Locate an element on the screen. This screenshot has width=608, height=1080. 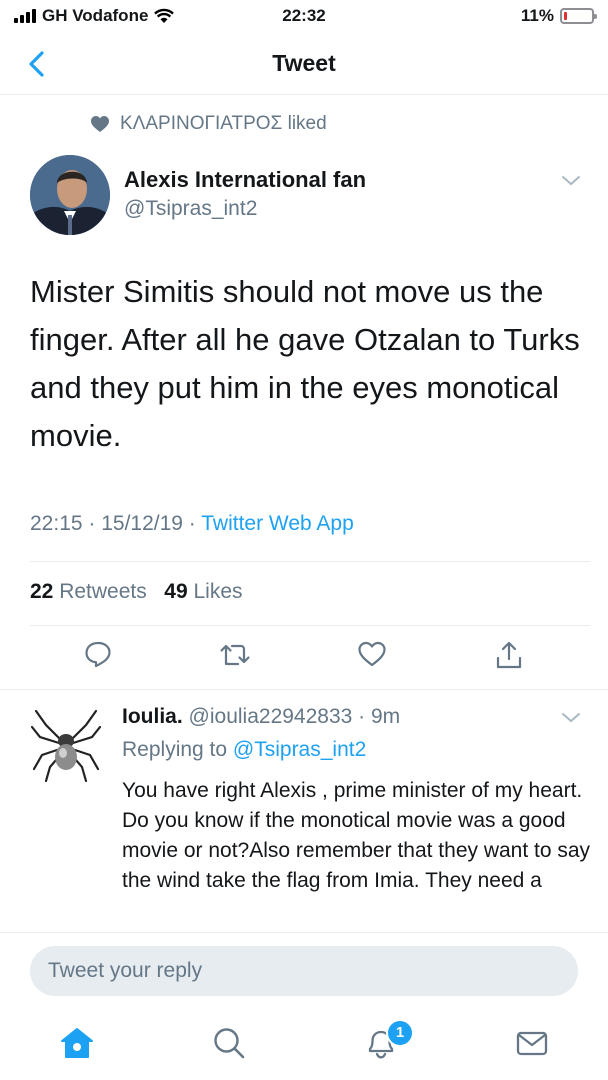
timestamp: 22:15 · 15/12/19 · is located at coordinates (116, 523).